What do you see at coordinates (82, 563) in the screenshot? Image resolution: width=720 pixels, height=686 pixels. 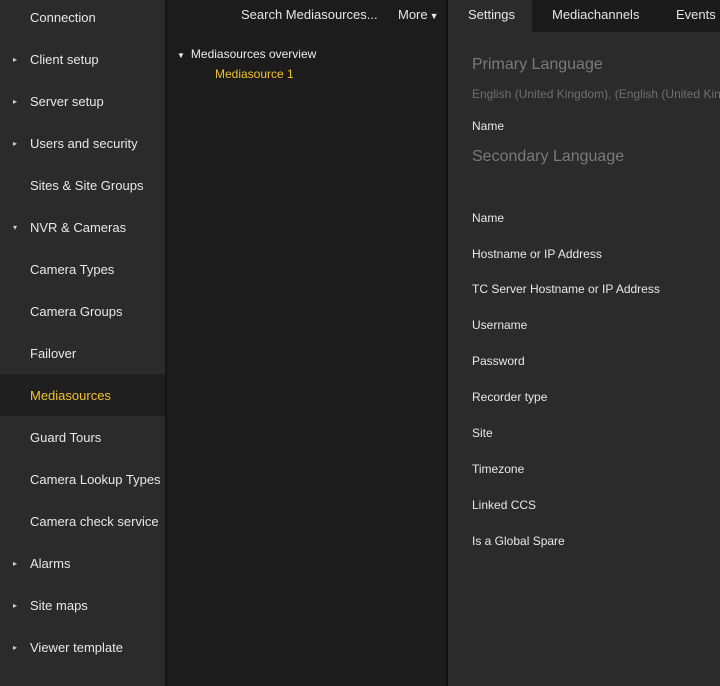 I see `sidebar-item-alarms: ▸ Alarms` at bounding box center [82, 563].